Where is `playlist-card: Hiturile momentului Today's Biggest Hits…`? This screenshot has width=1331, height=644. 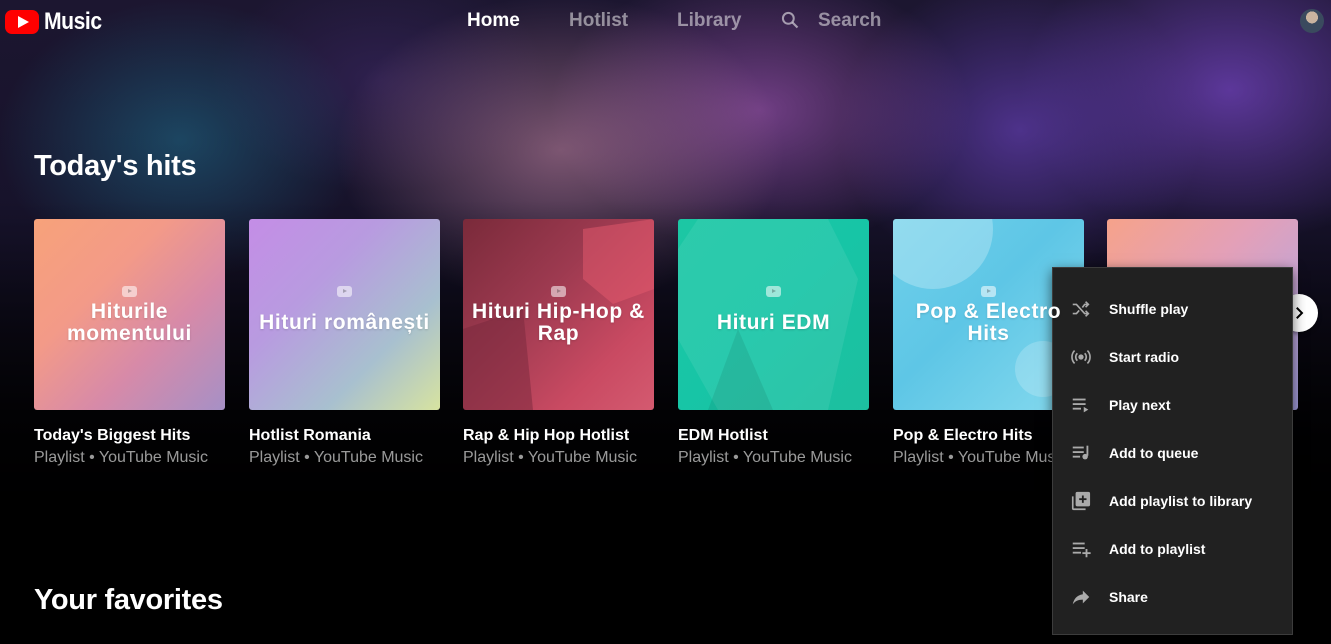
playlist-card: Hiturile momentului Today's Biggest Hits… is located at coordinates (129, 343).